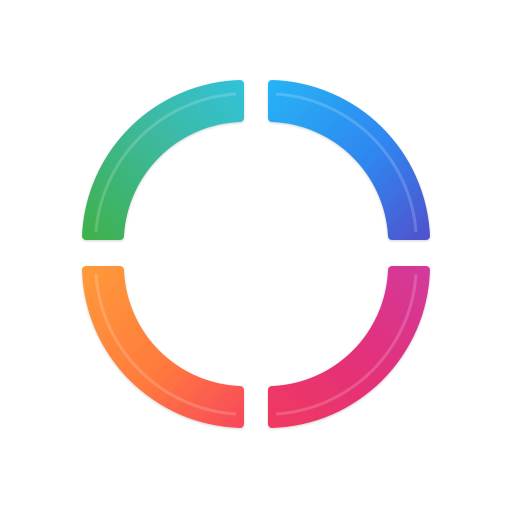  I want to click on segment-bottom-right, so click(349, 347).